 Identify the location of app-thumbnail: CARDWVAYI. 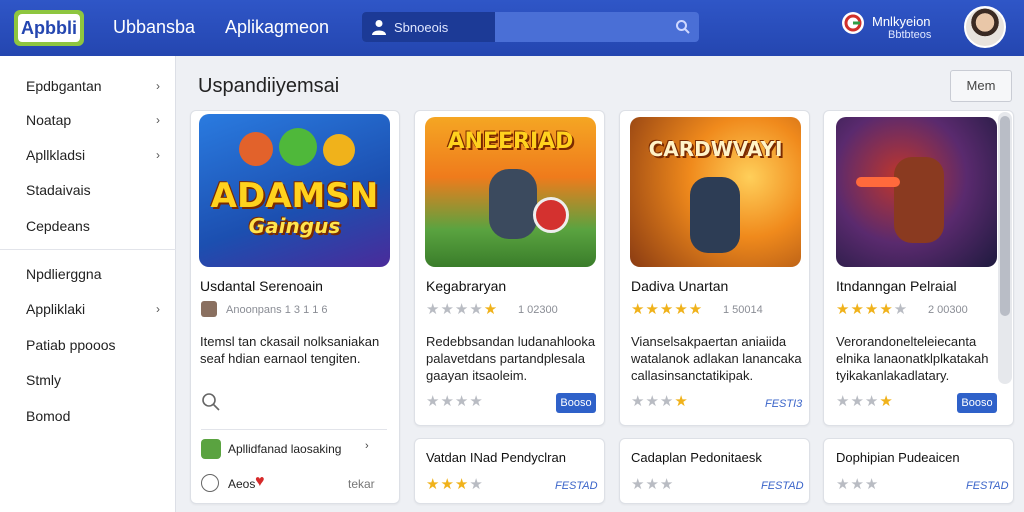
(715, 192).